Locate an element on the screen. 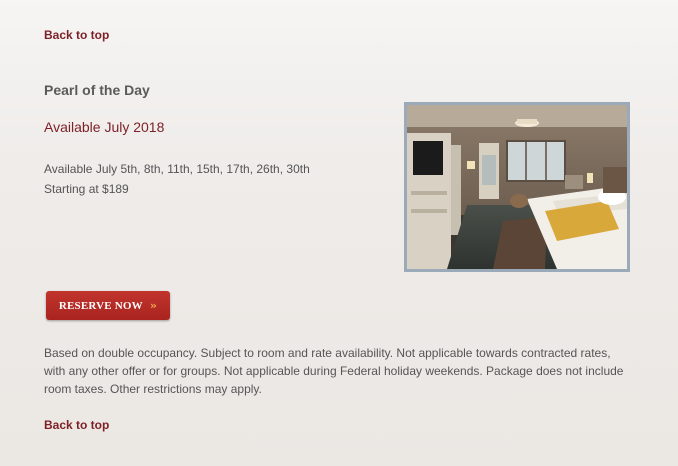  package-title: Pearl of the Day is located at coordinates (97, 90).